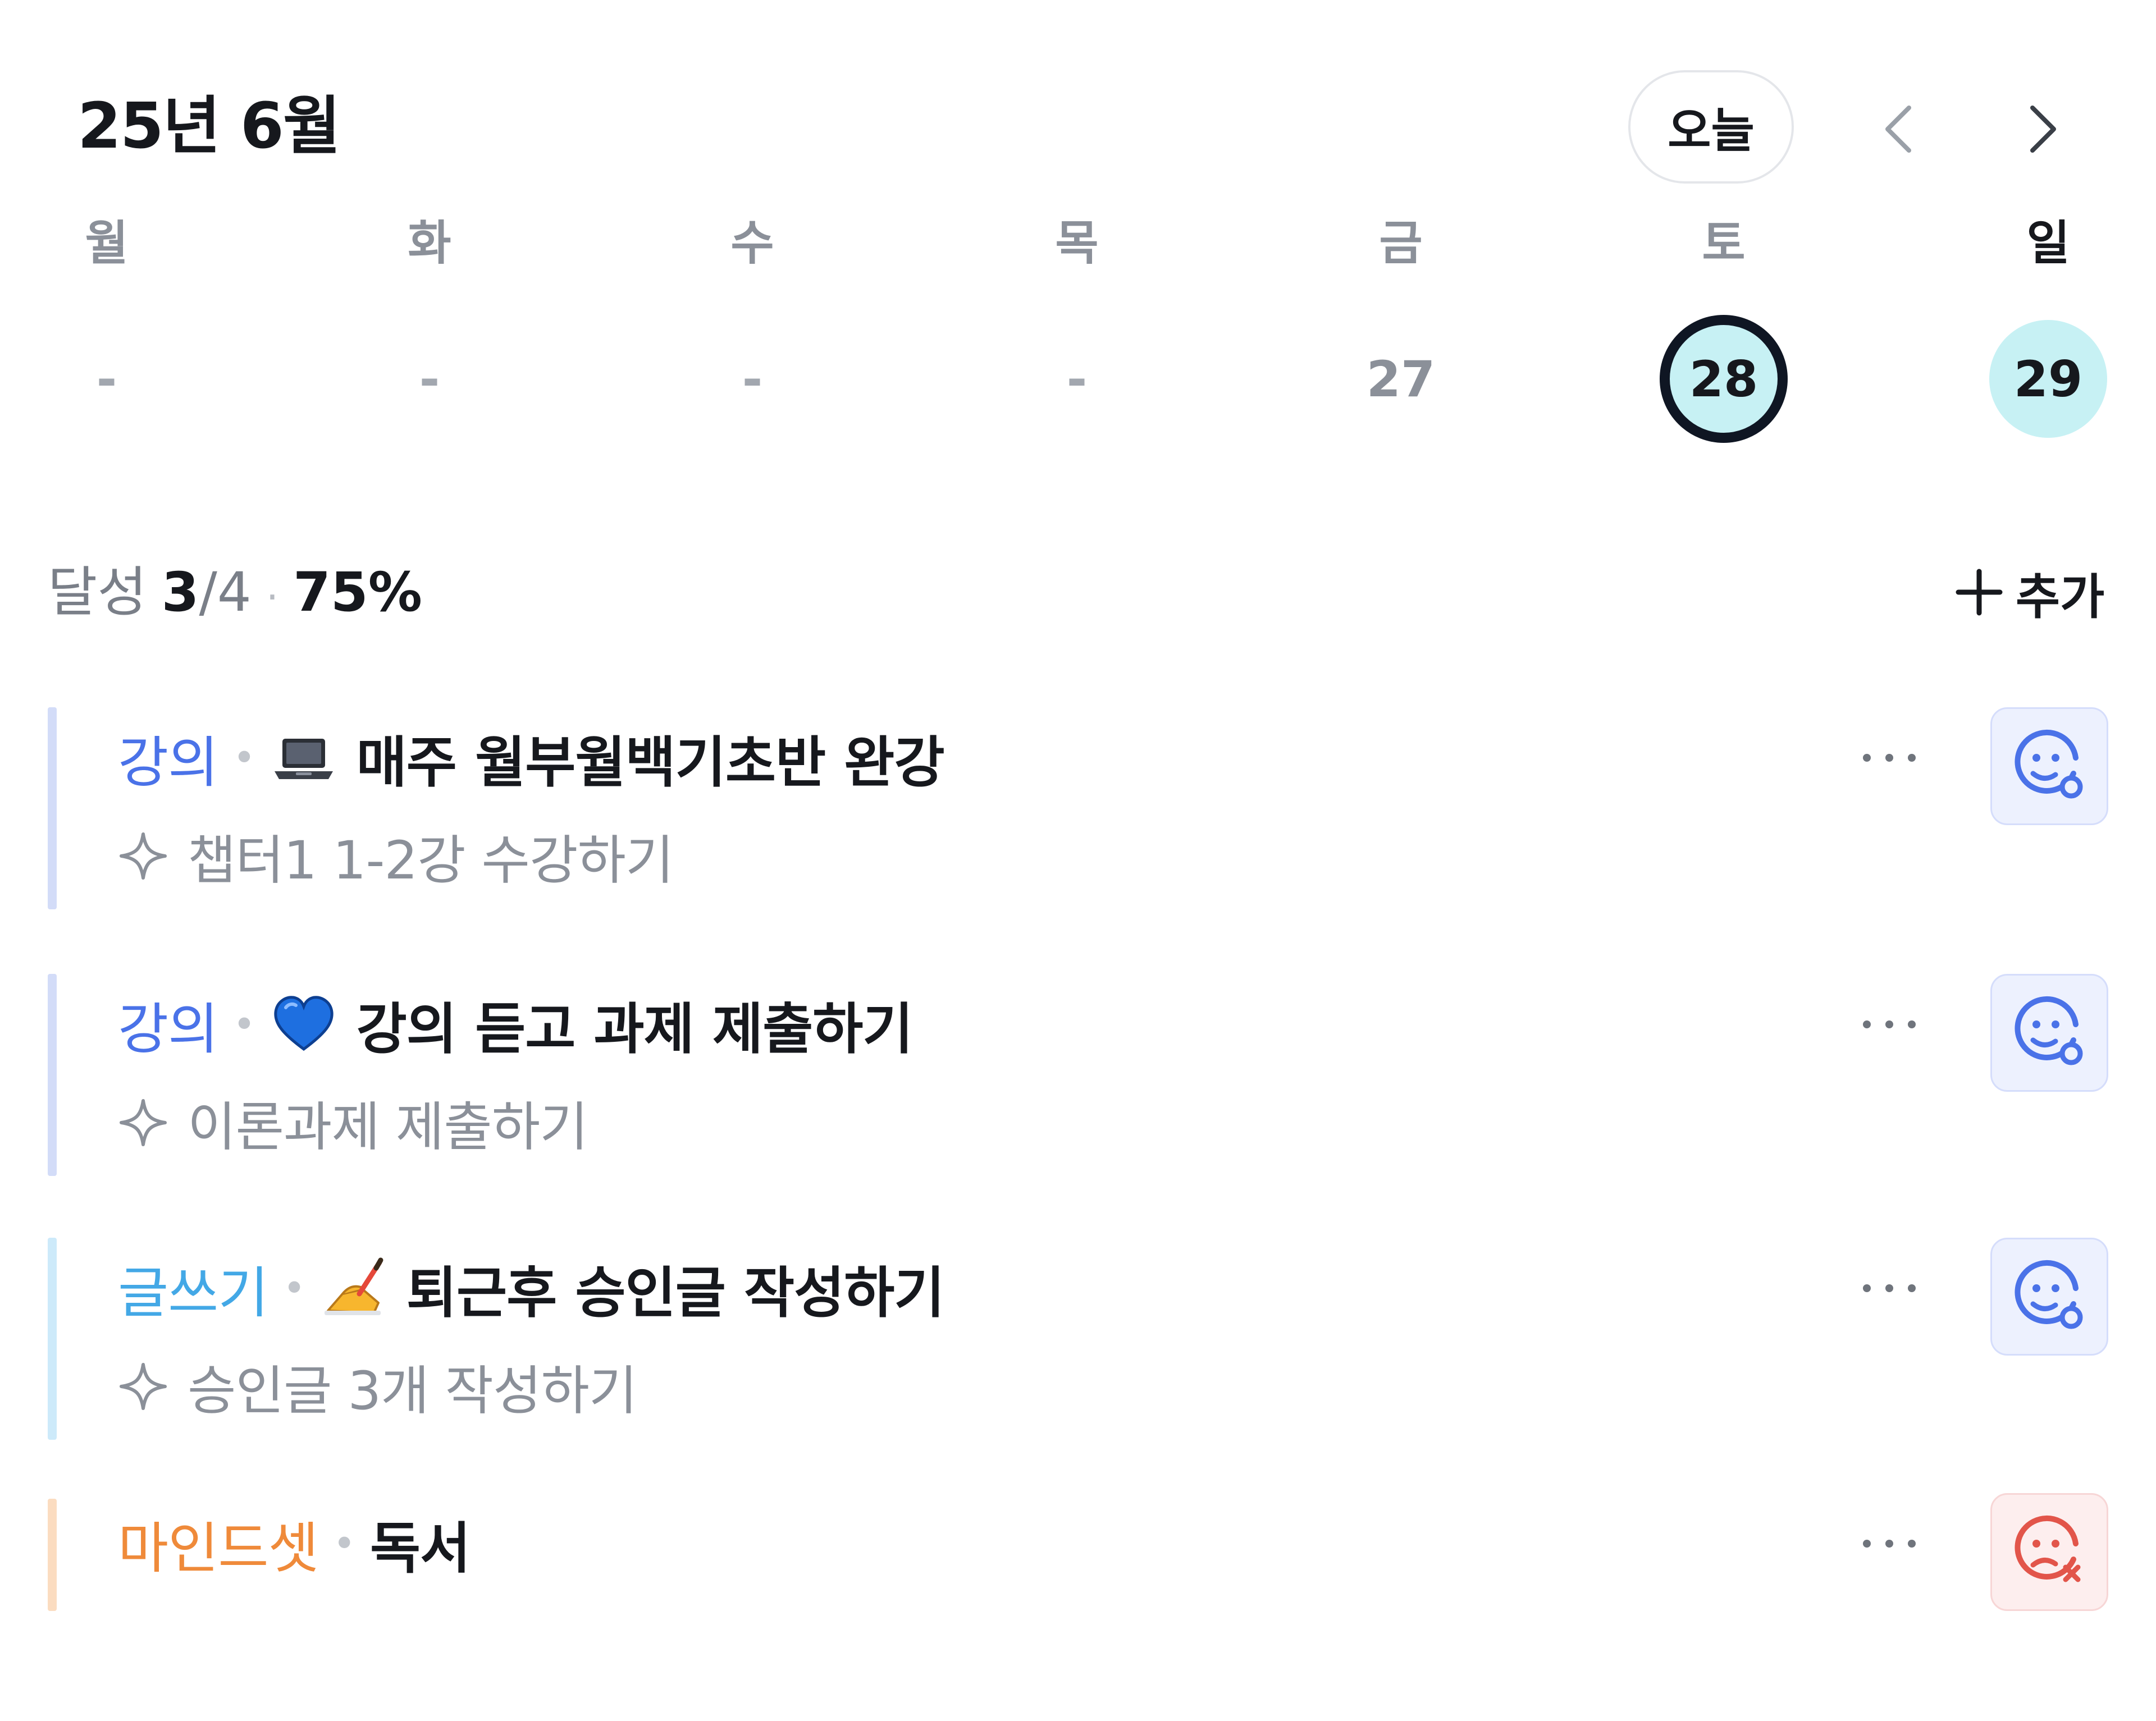  I want to click on plus-icon, so click(1979, 592).